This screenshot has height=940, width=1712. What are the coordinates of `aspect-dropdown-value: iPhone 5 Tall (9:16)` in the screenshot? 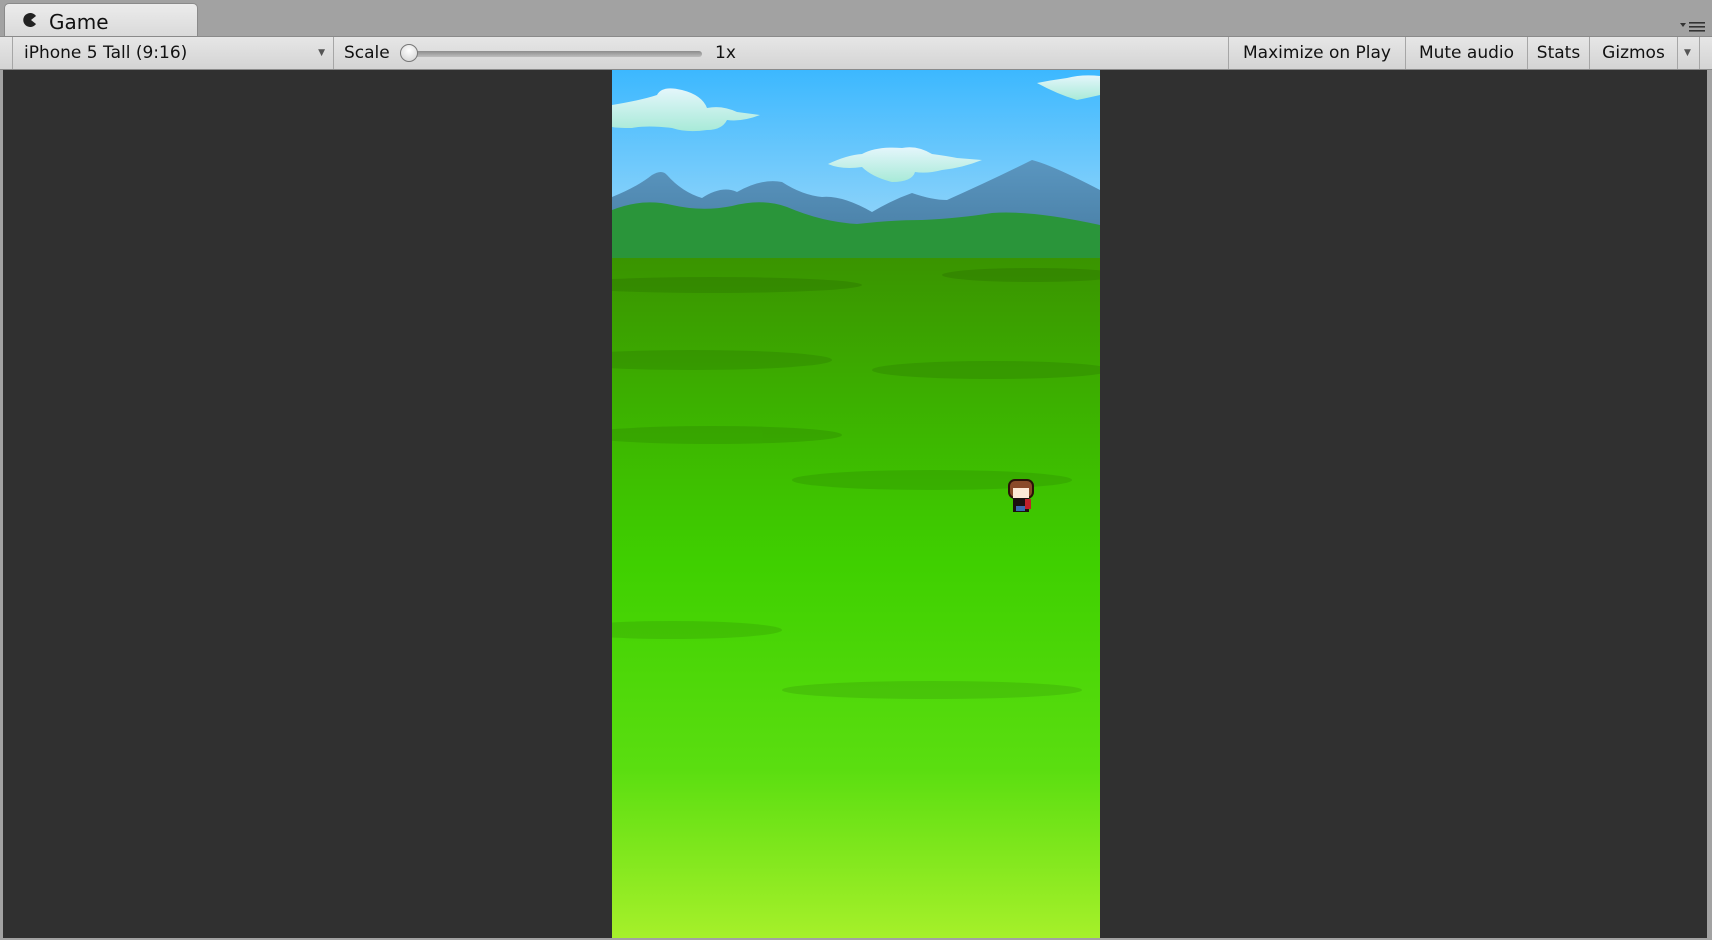 It's located at (106, 53).